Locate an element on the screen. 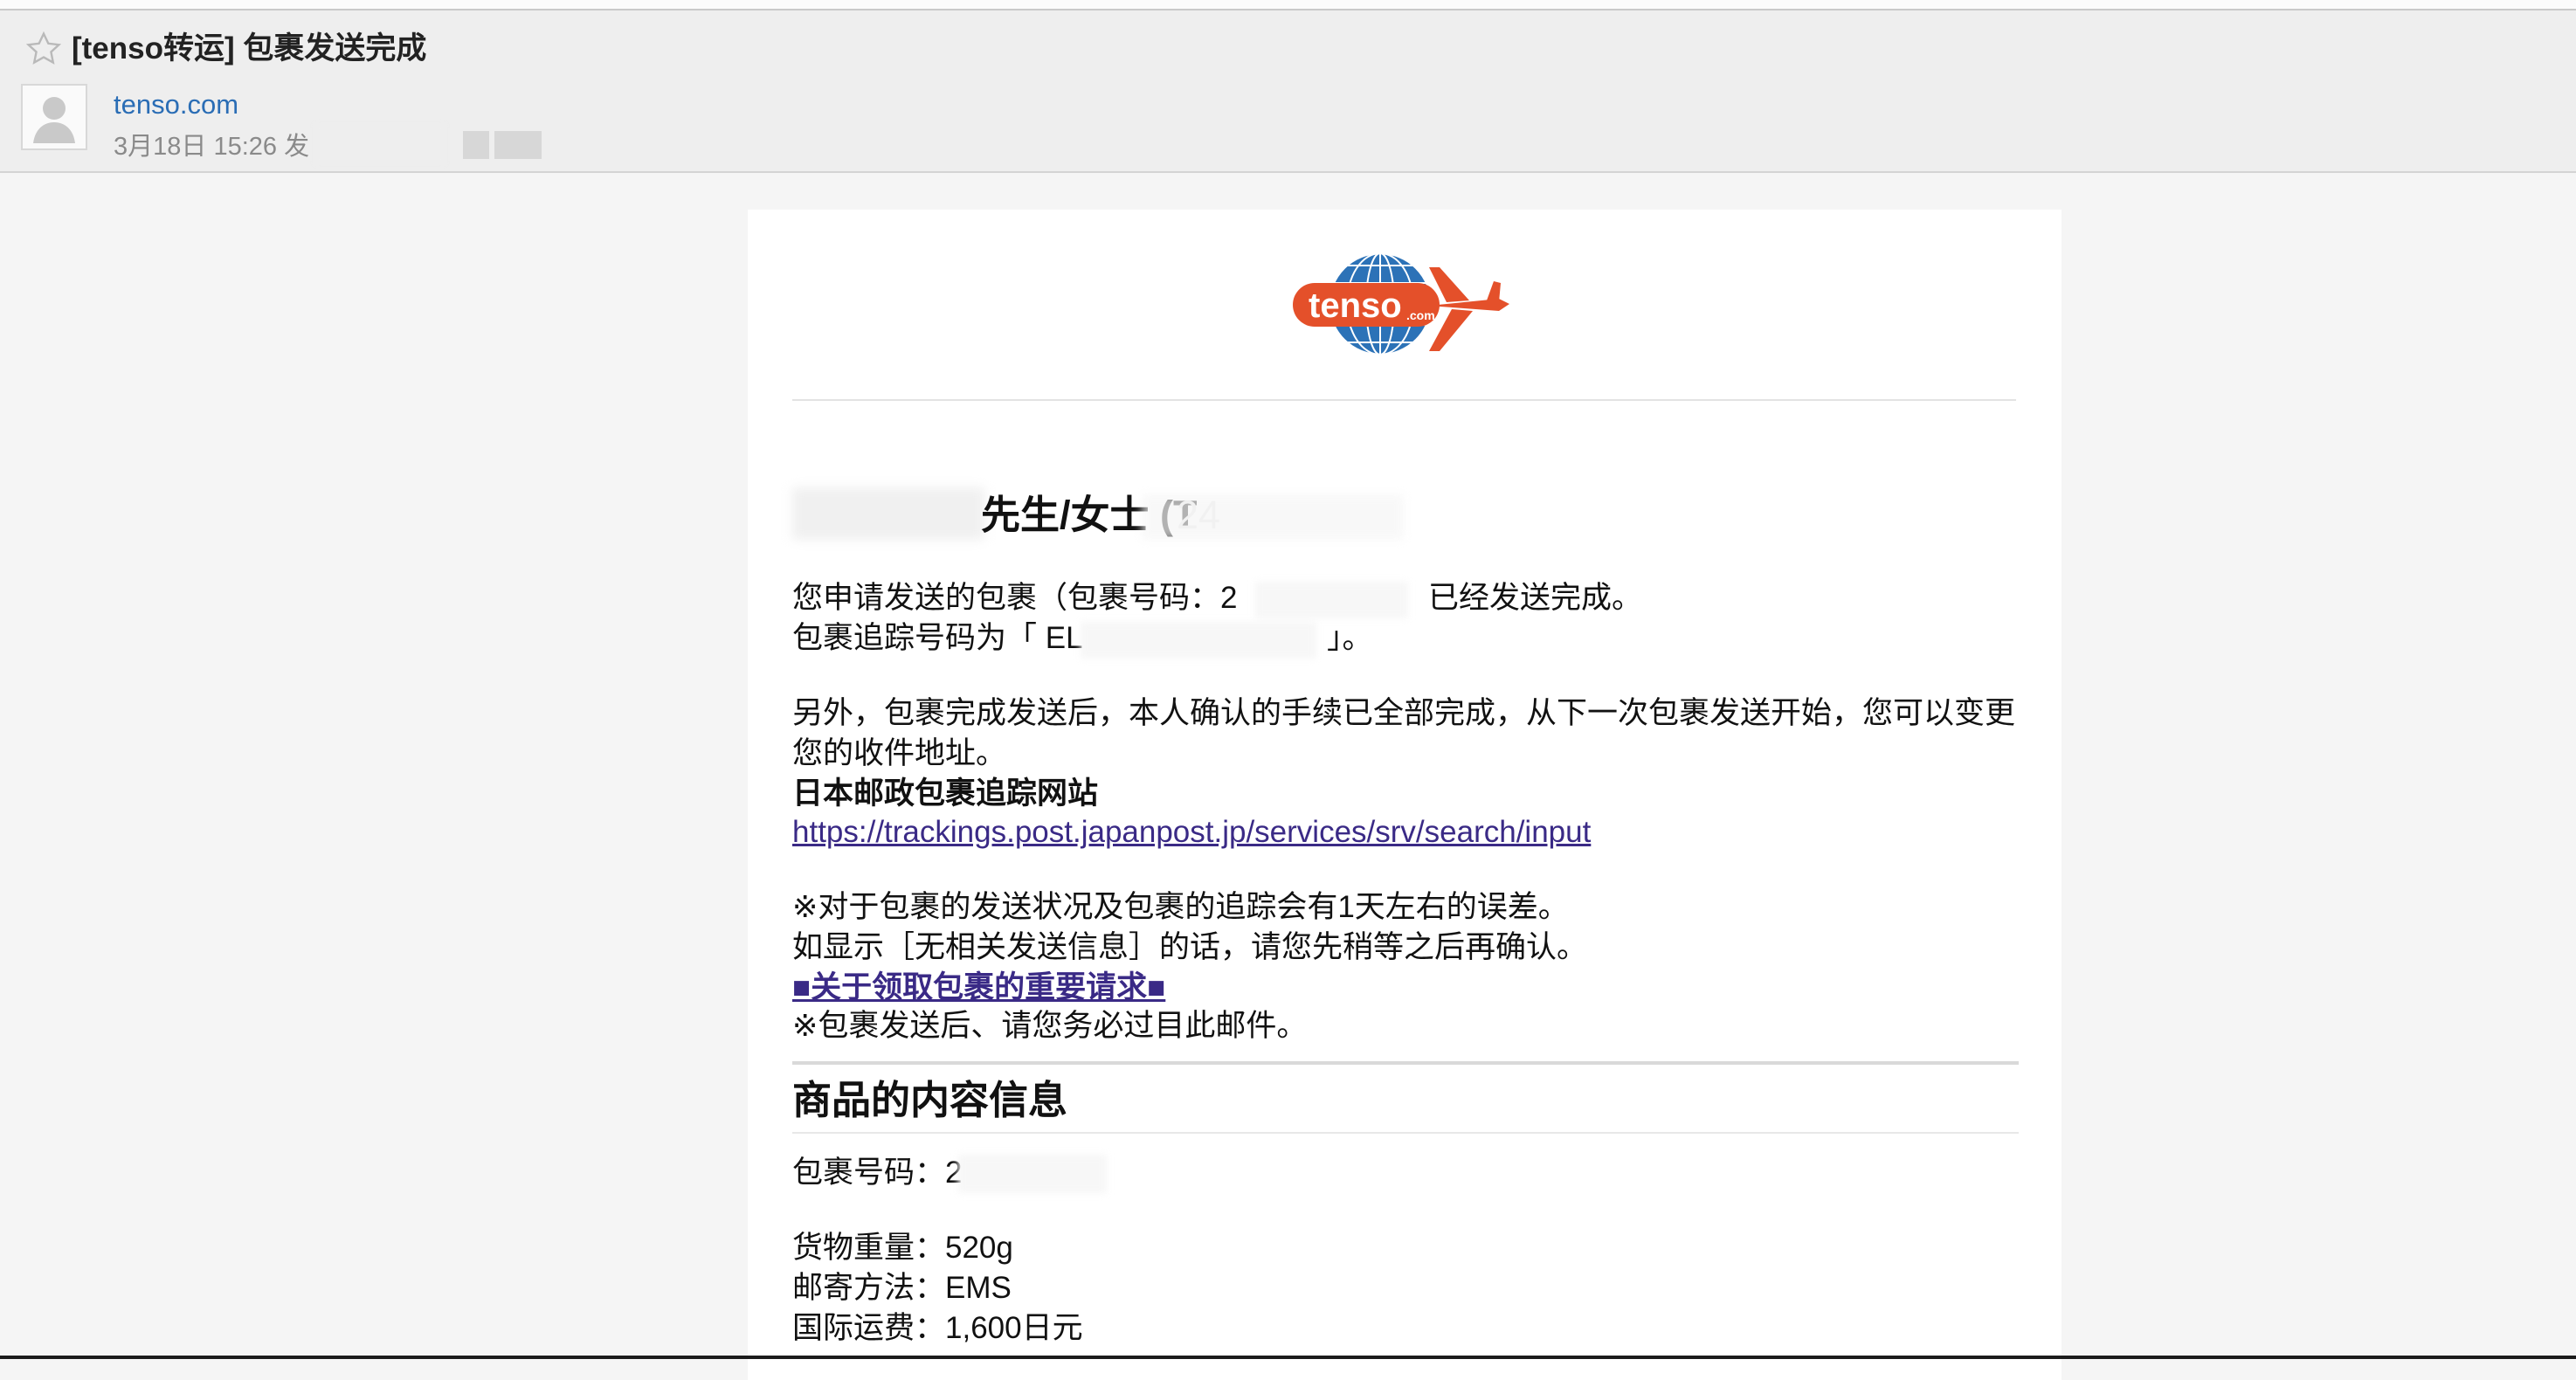  window-top-edge is located at coordinates (1288, 5).